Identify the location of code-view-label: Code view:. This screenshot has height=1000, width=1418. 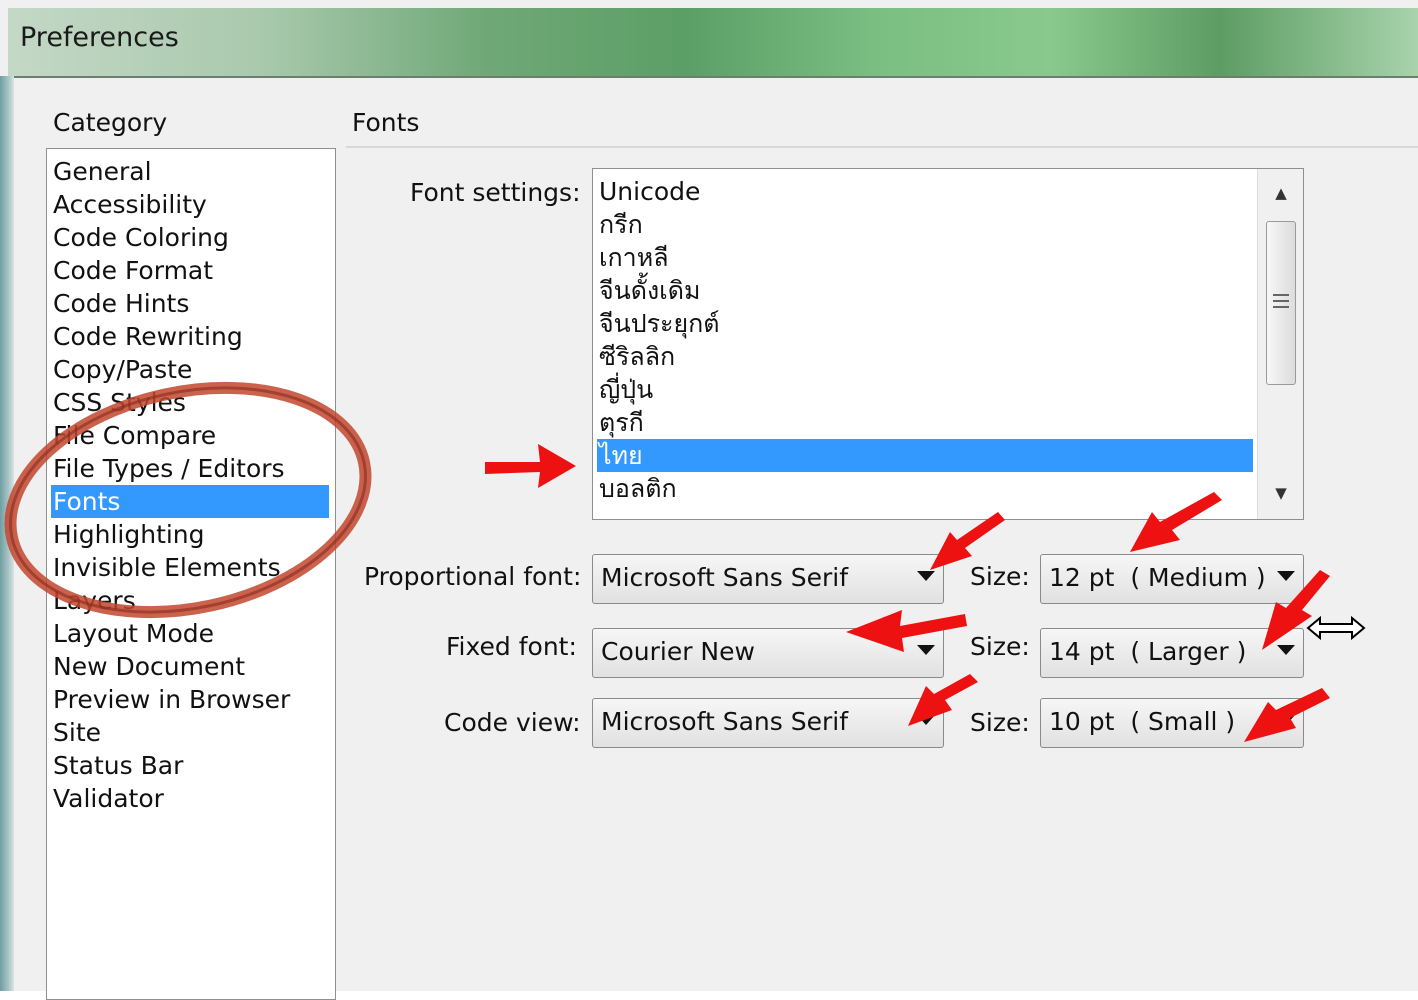
(512, 722).